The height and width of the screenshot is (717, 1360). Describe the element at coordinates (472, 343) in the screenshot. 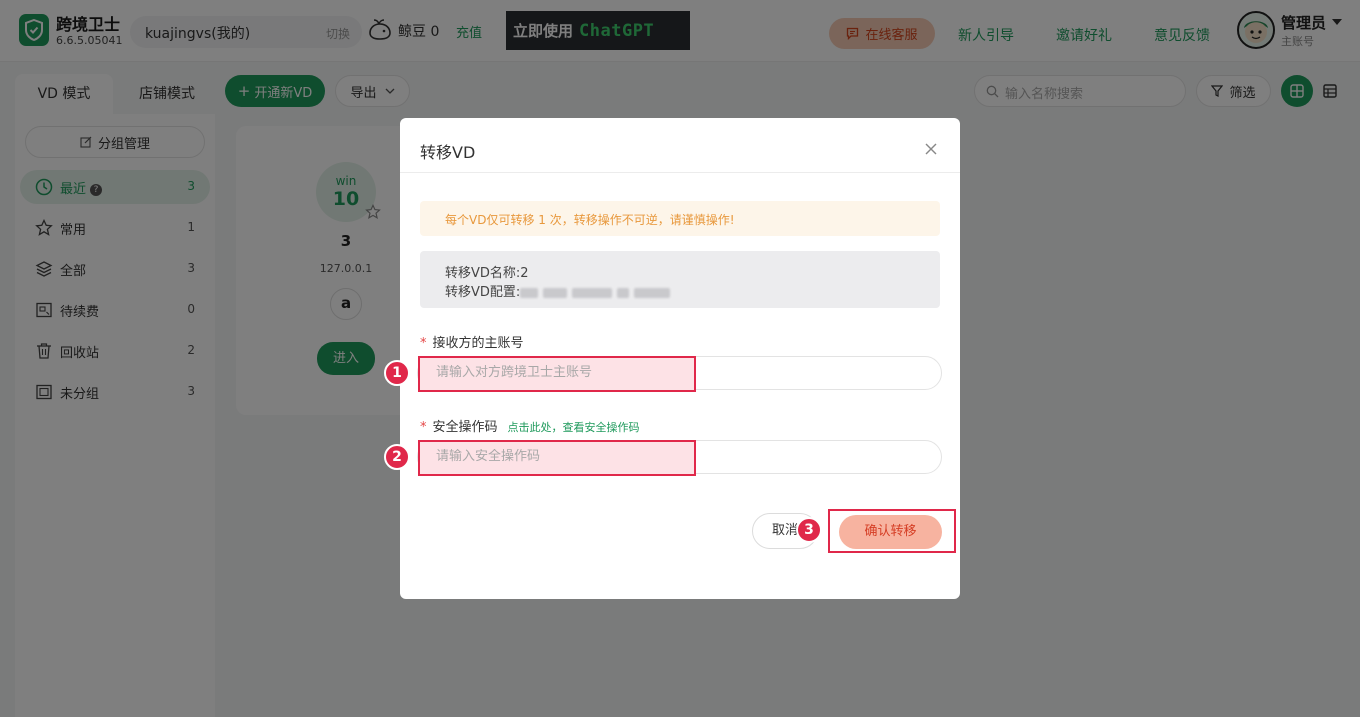

I see `receiver-account-label: * 接收方的主账号` at that location.